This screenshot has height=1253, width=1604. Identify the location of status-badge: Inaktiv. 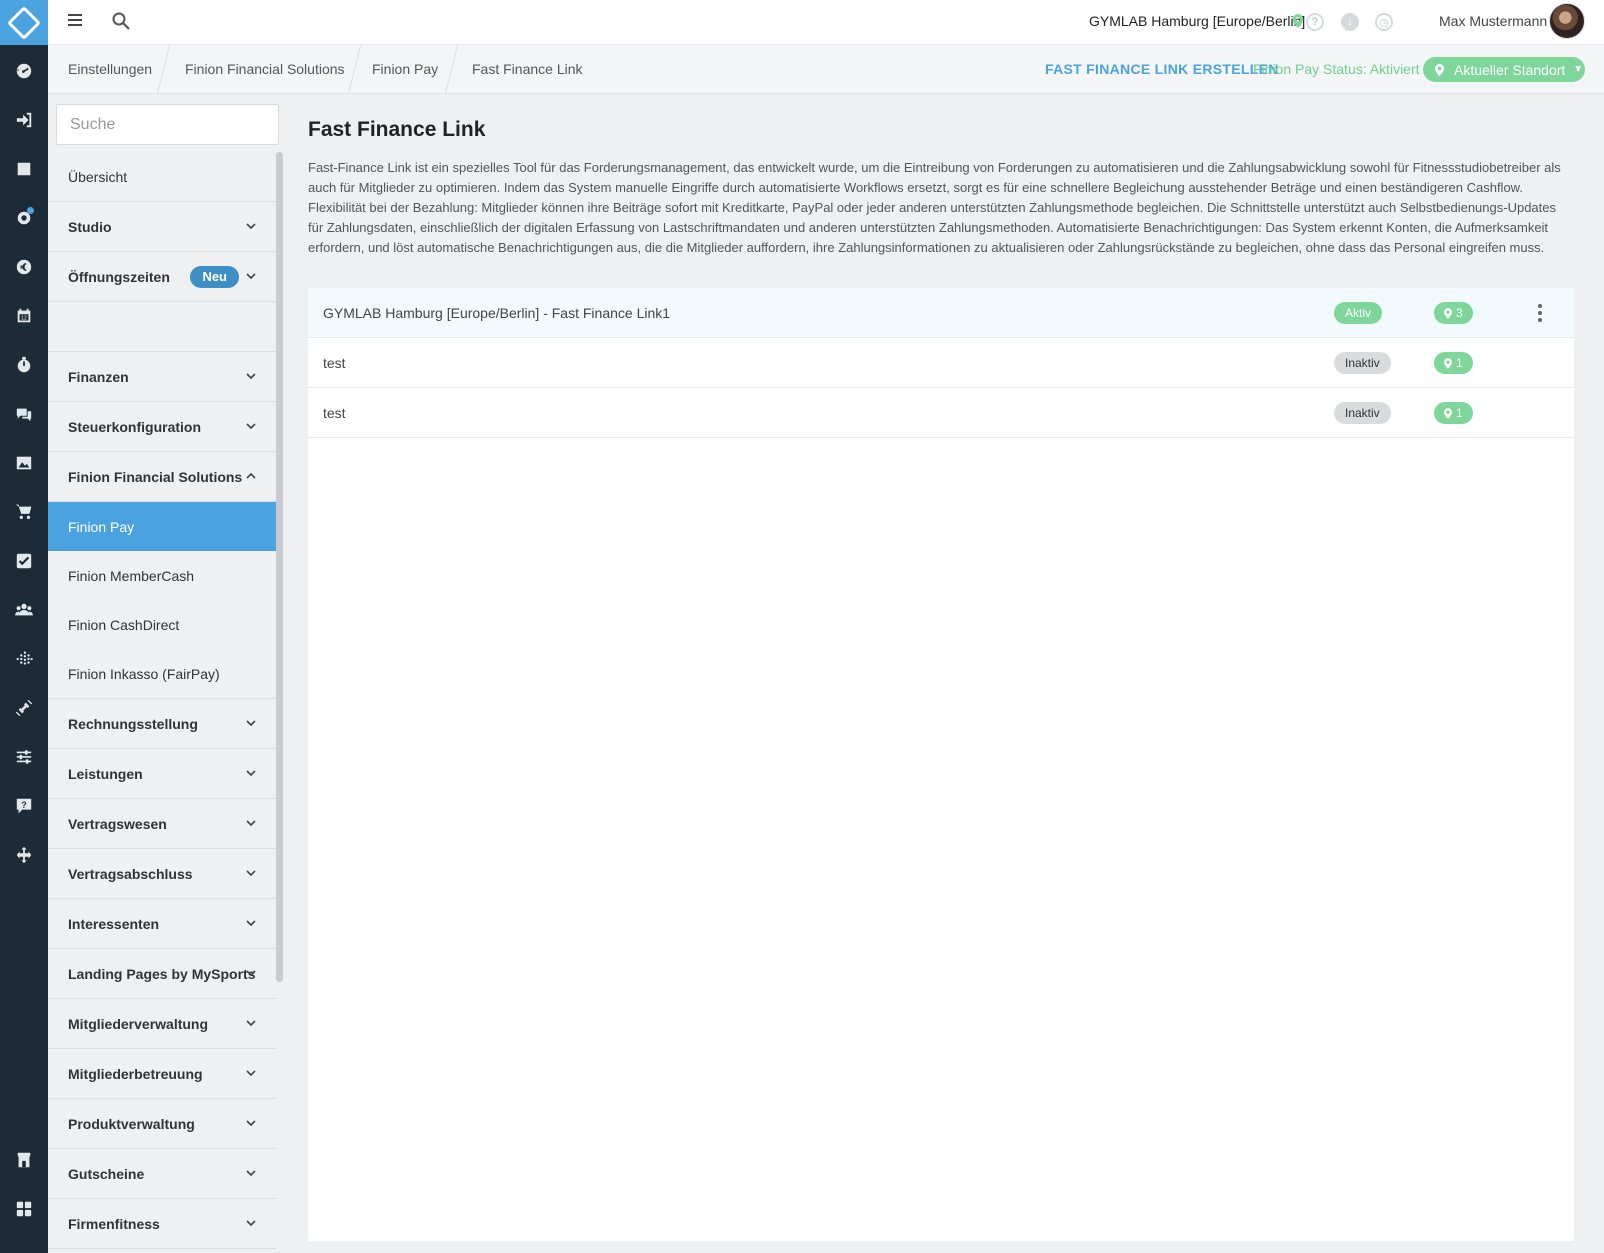
(1362, 363).